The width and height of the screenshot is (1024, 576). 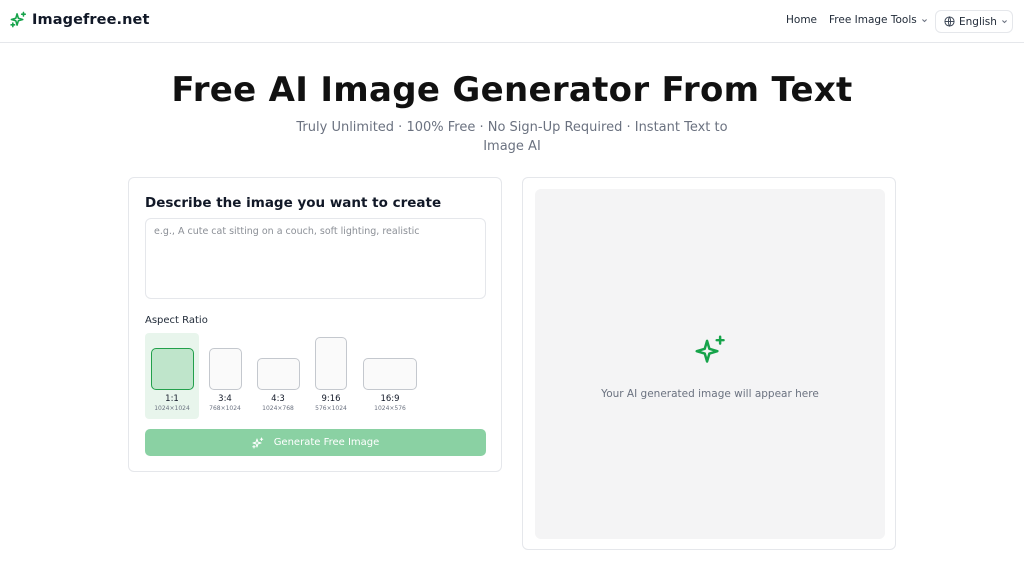 What do you see at coordinates (801, 20) in the screenshot?
I see `nav-home-link: Home` at bounding box center [801, 20].